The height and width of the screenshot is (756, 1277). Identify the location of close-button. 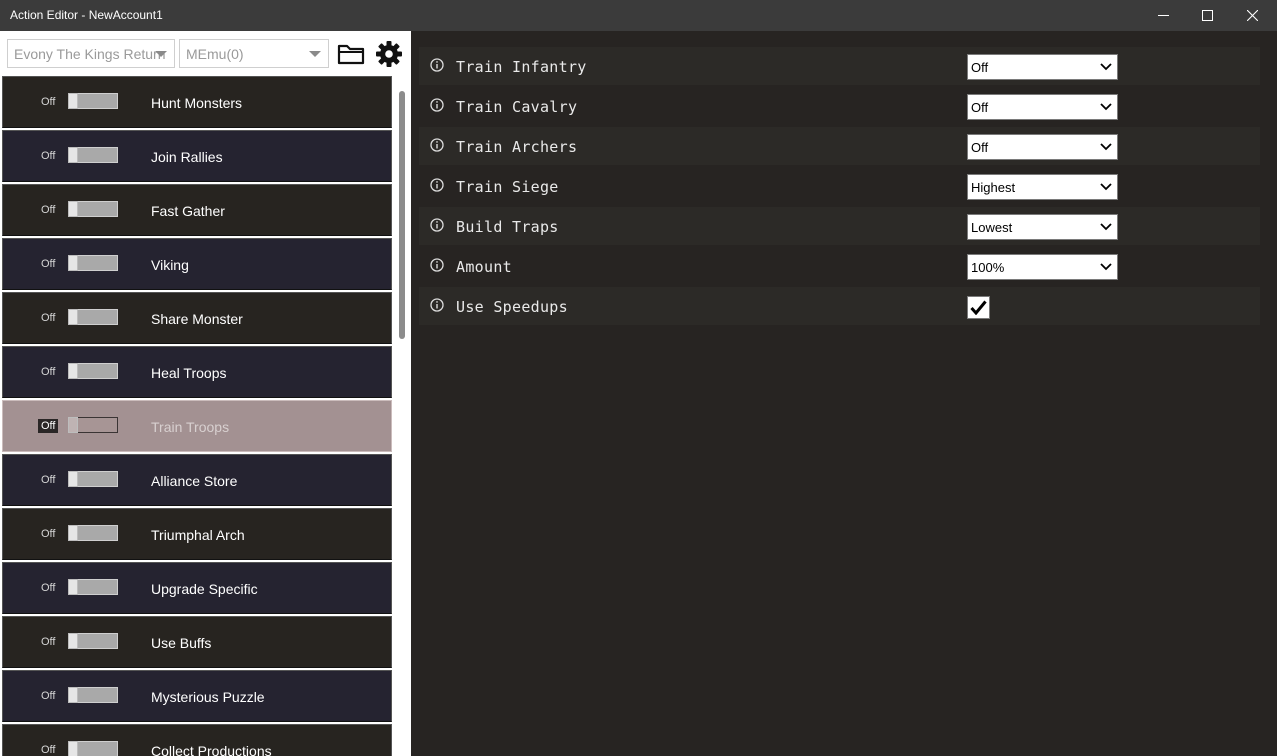
(1252, 15).